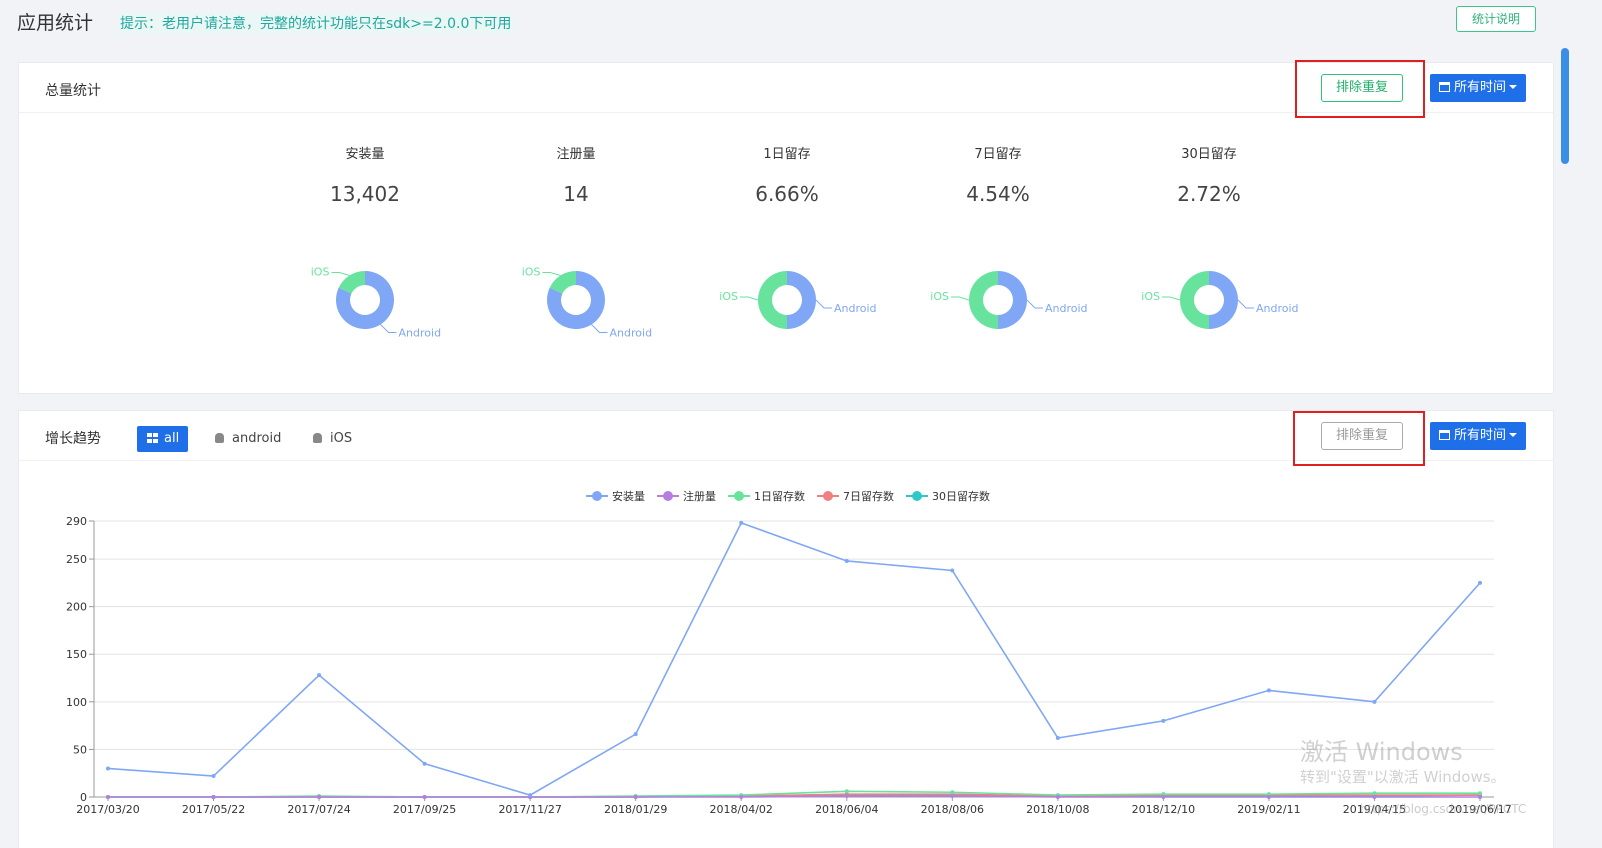 Image resolution: width=1602 pixels, height=848 pixels. Describe the element at coordinates (1362, 88) in the screenshot. I see `dedup-button: 排除重复` at that location.